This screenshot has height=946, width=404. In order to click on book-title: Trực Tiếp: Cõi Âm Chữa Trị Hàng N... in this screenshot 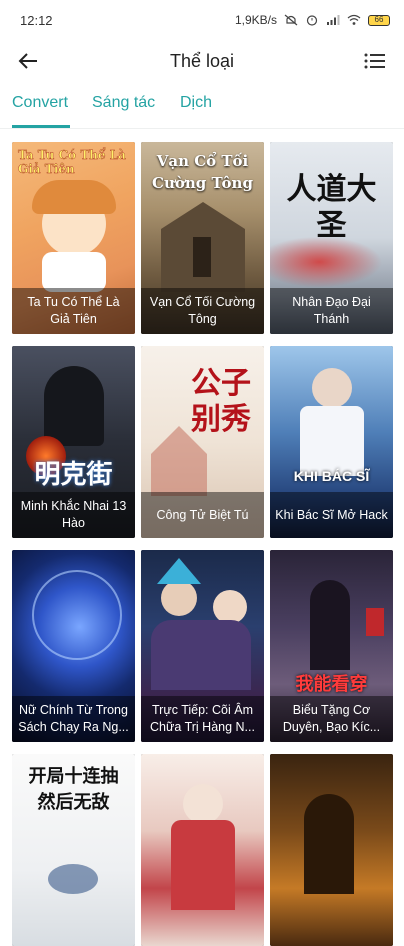, I will do `click(202, 719)`.